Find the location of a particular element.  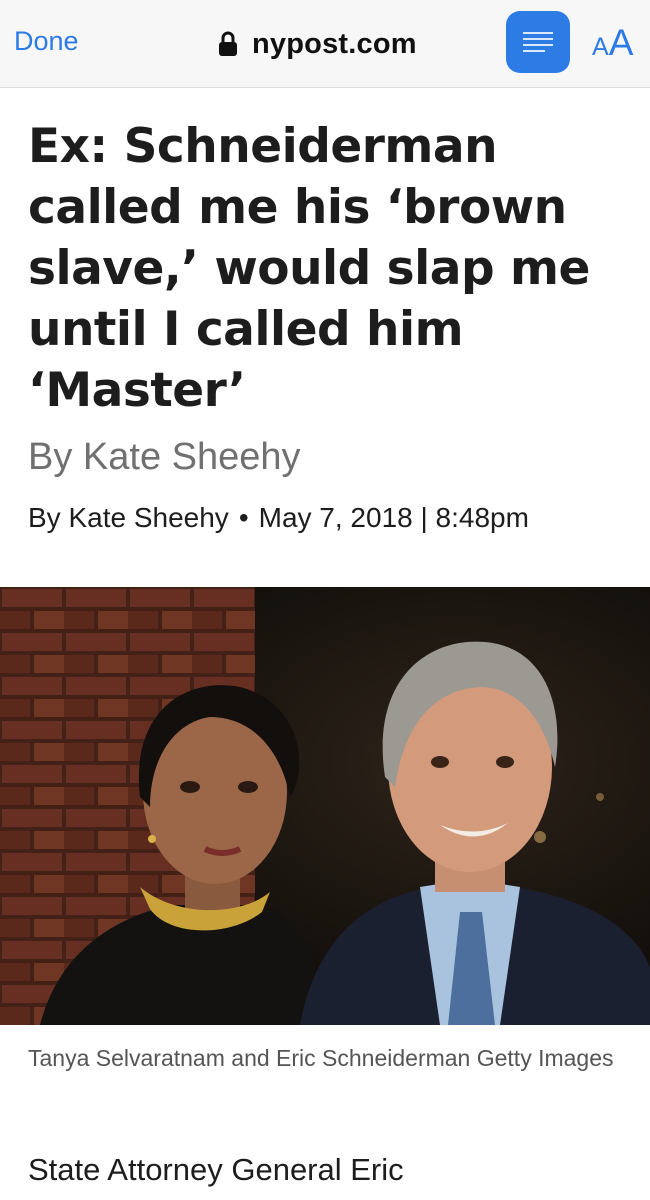

author-link: By Kate Sheehy is located at coordinates (128, 517).